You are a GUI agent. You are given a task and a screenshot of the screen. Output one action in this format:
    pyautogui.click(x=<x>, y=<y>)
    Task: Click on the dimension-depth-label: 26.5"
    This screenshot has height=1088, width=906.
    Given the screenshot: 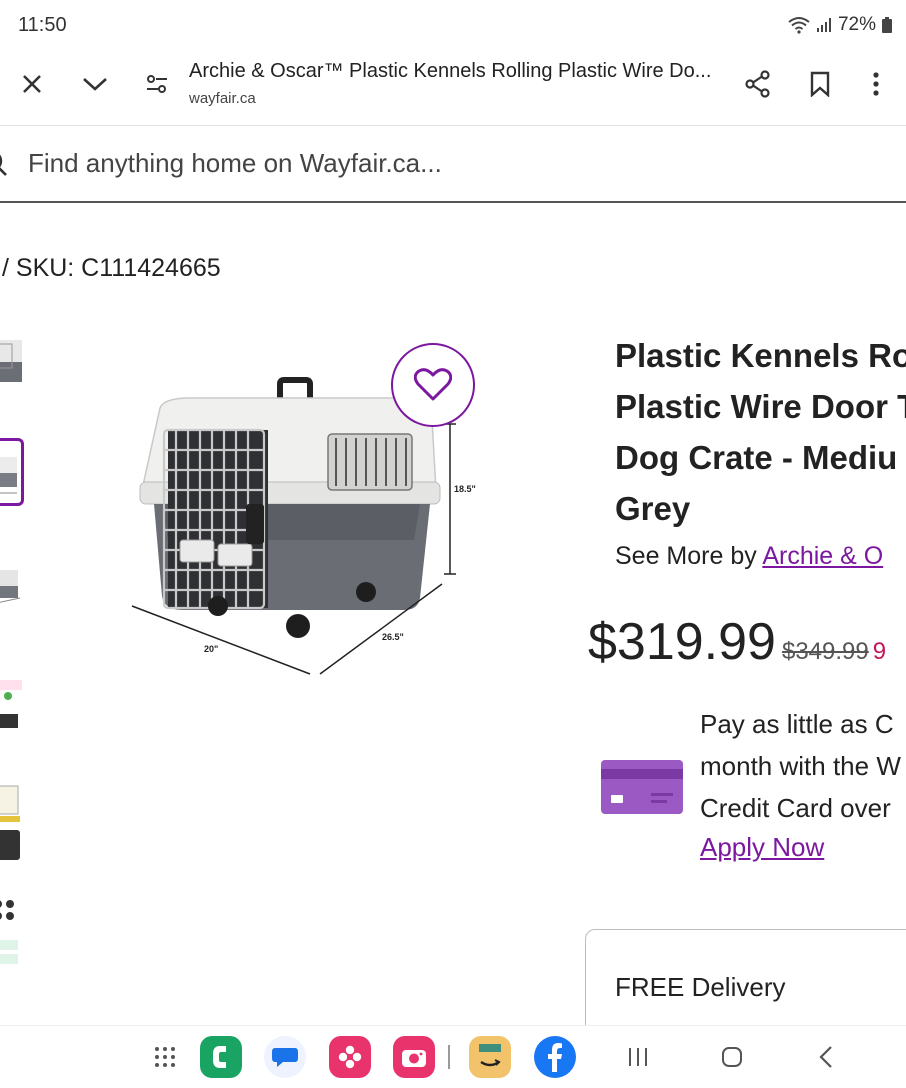 What is the action you would take?
    pyautogui.click(x=393, y=637)
    